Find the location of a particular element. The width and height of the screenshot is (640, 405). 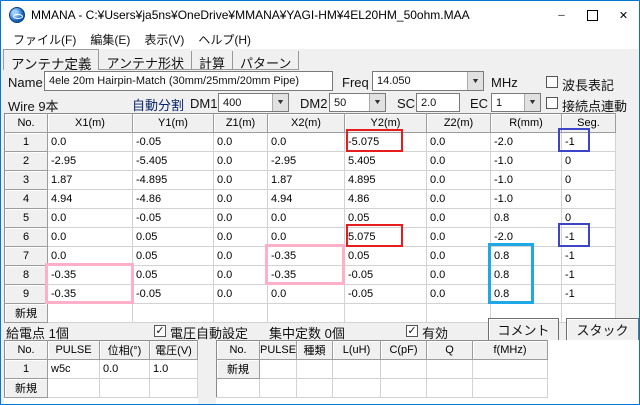

menu-view: 表示(V) is located at coordinates (164, 39).